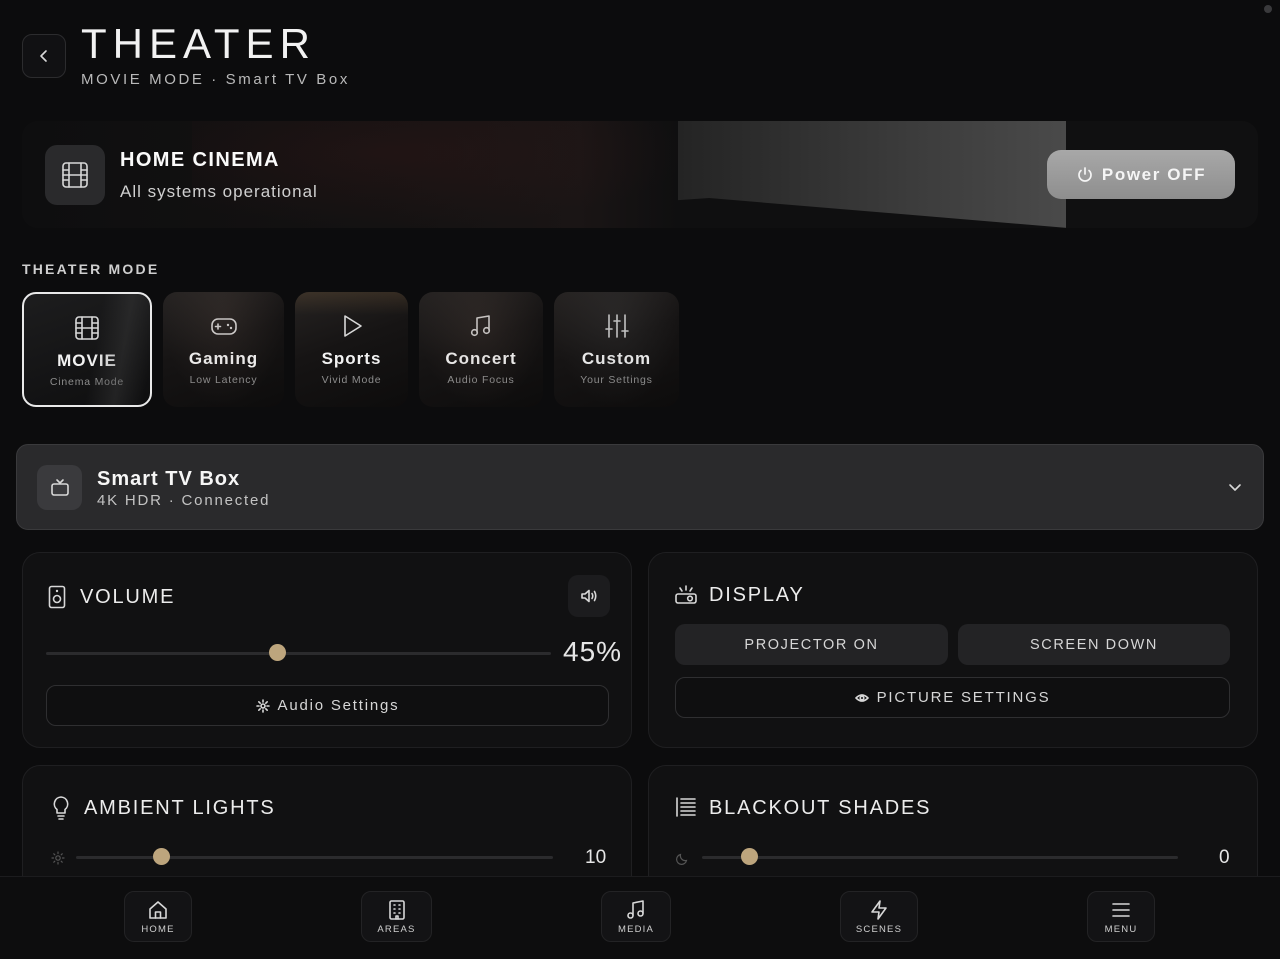  Describe the element at coordinates (1121, 909) in the screenshot. I see `hamburger-menu-icon` at that location.